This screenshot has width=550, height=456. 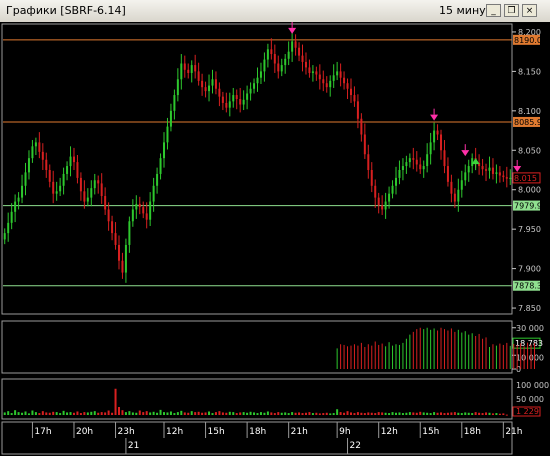 What do you see at coordinates (465, 10) in the screenshot?
I see `timeframe-label: 15 минут` at bounding box center [465, 10].